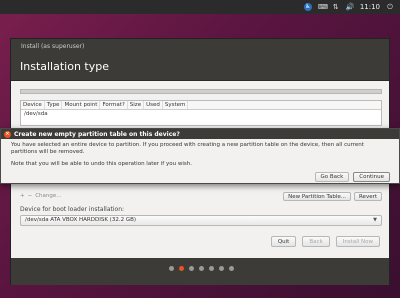 The image size is (400, 298). What do you see at coordinates (81, 105) in the screenshot?
I see `column-header: Mount point` at bounding box center [81, 105].